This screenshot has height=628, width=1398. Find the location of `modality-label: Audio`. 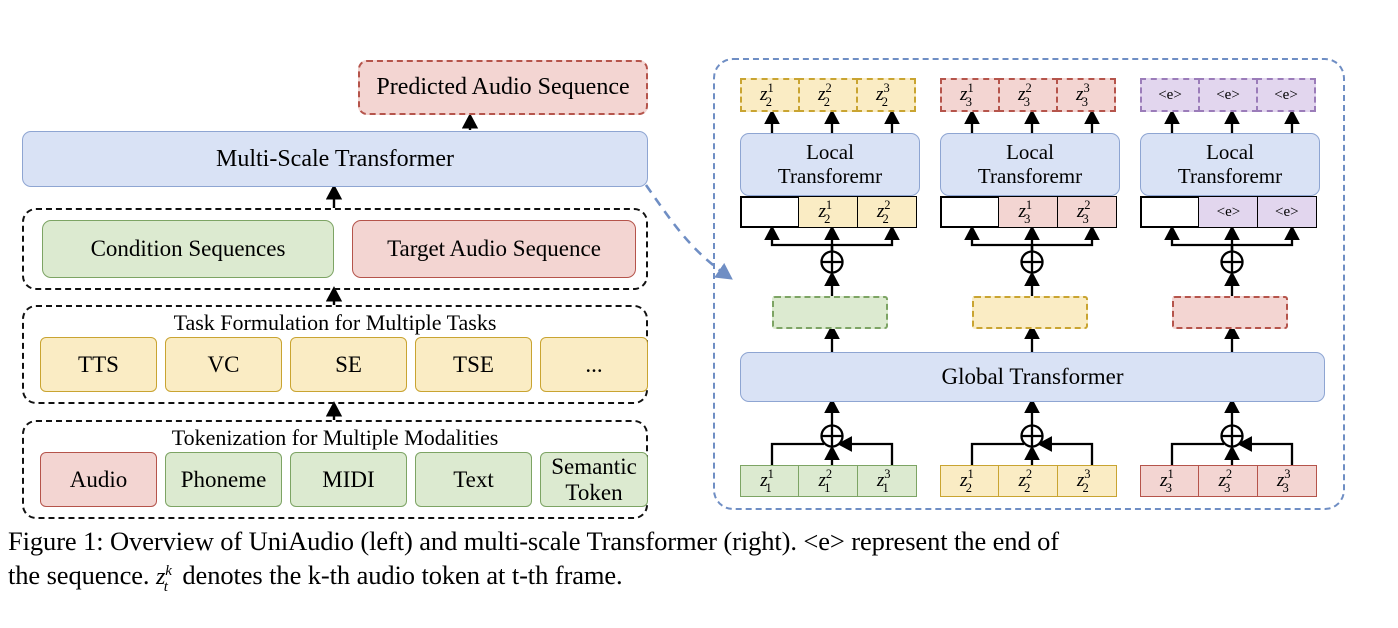

modality-label: Audio is located at coordinates (98, 479).